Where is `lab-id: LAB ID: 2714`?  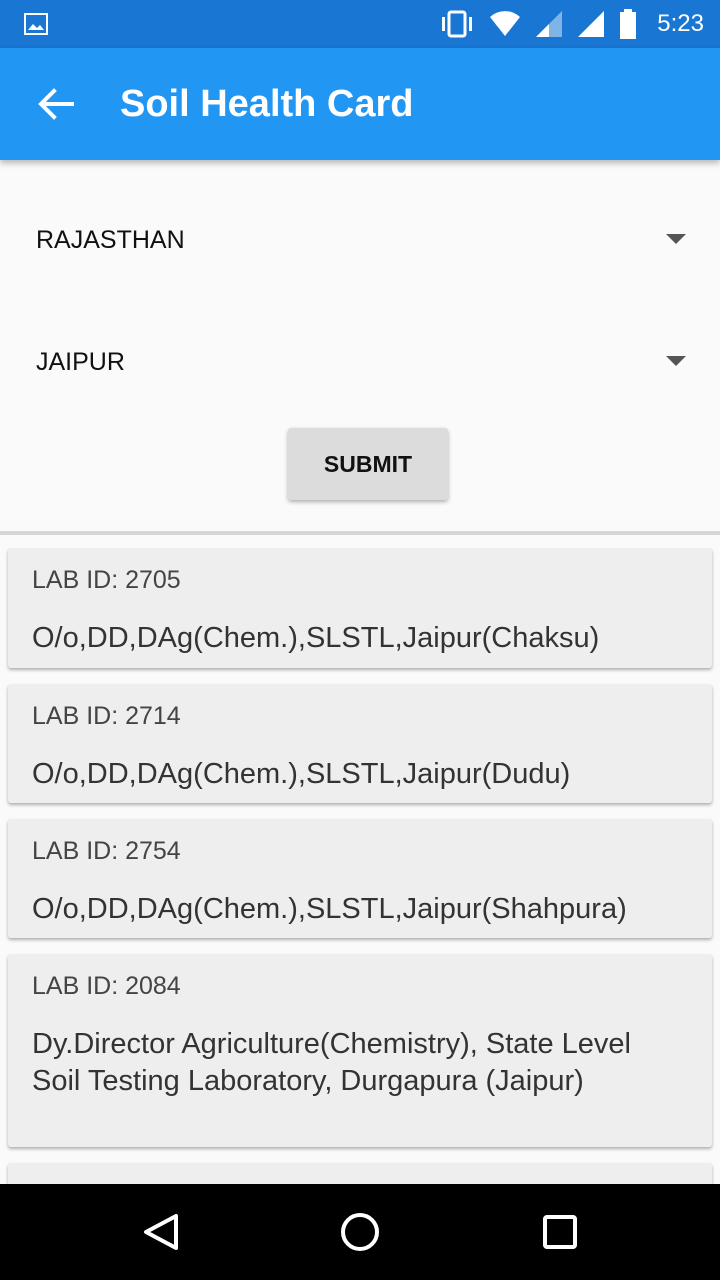
lab-id: LAB ID: 2714 is located at coordinates (106, 716).